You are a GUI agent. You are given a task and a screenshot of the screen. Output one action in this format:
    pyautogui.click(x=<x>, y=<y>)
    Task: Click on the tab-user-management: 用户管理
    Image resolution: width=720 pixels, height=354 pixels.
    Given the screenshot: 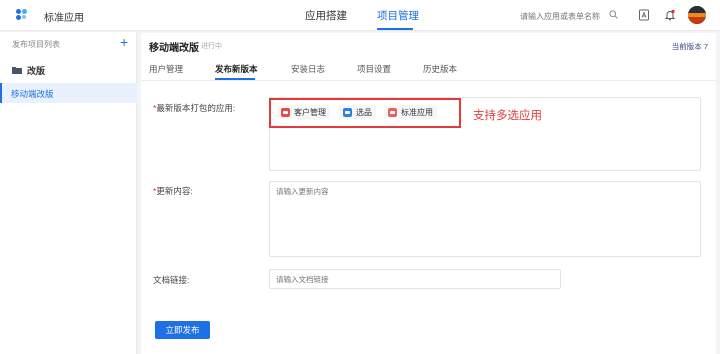 What is the action you would take?
    pyautogui.click(x=166, y=69)
    